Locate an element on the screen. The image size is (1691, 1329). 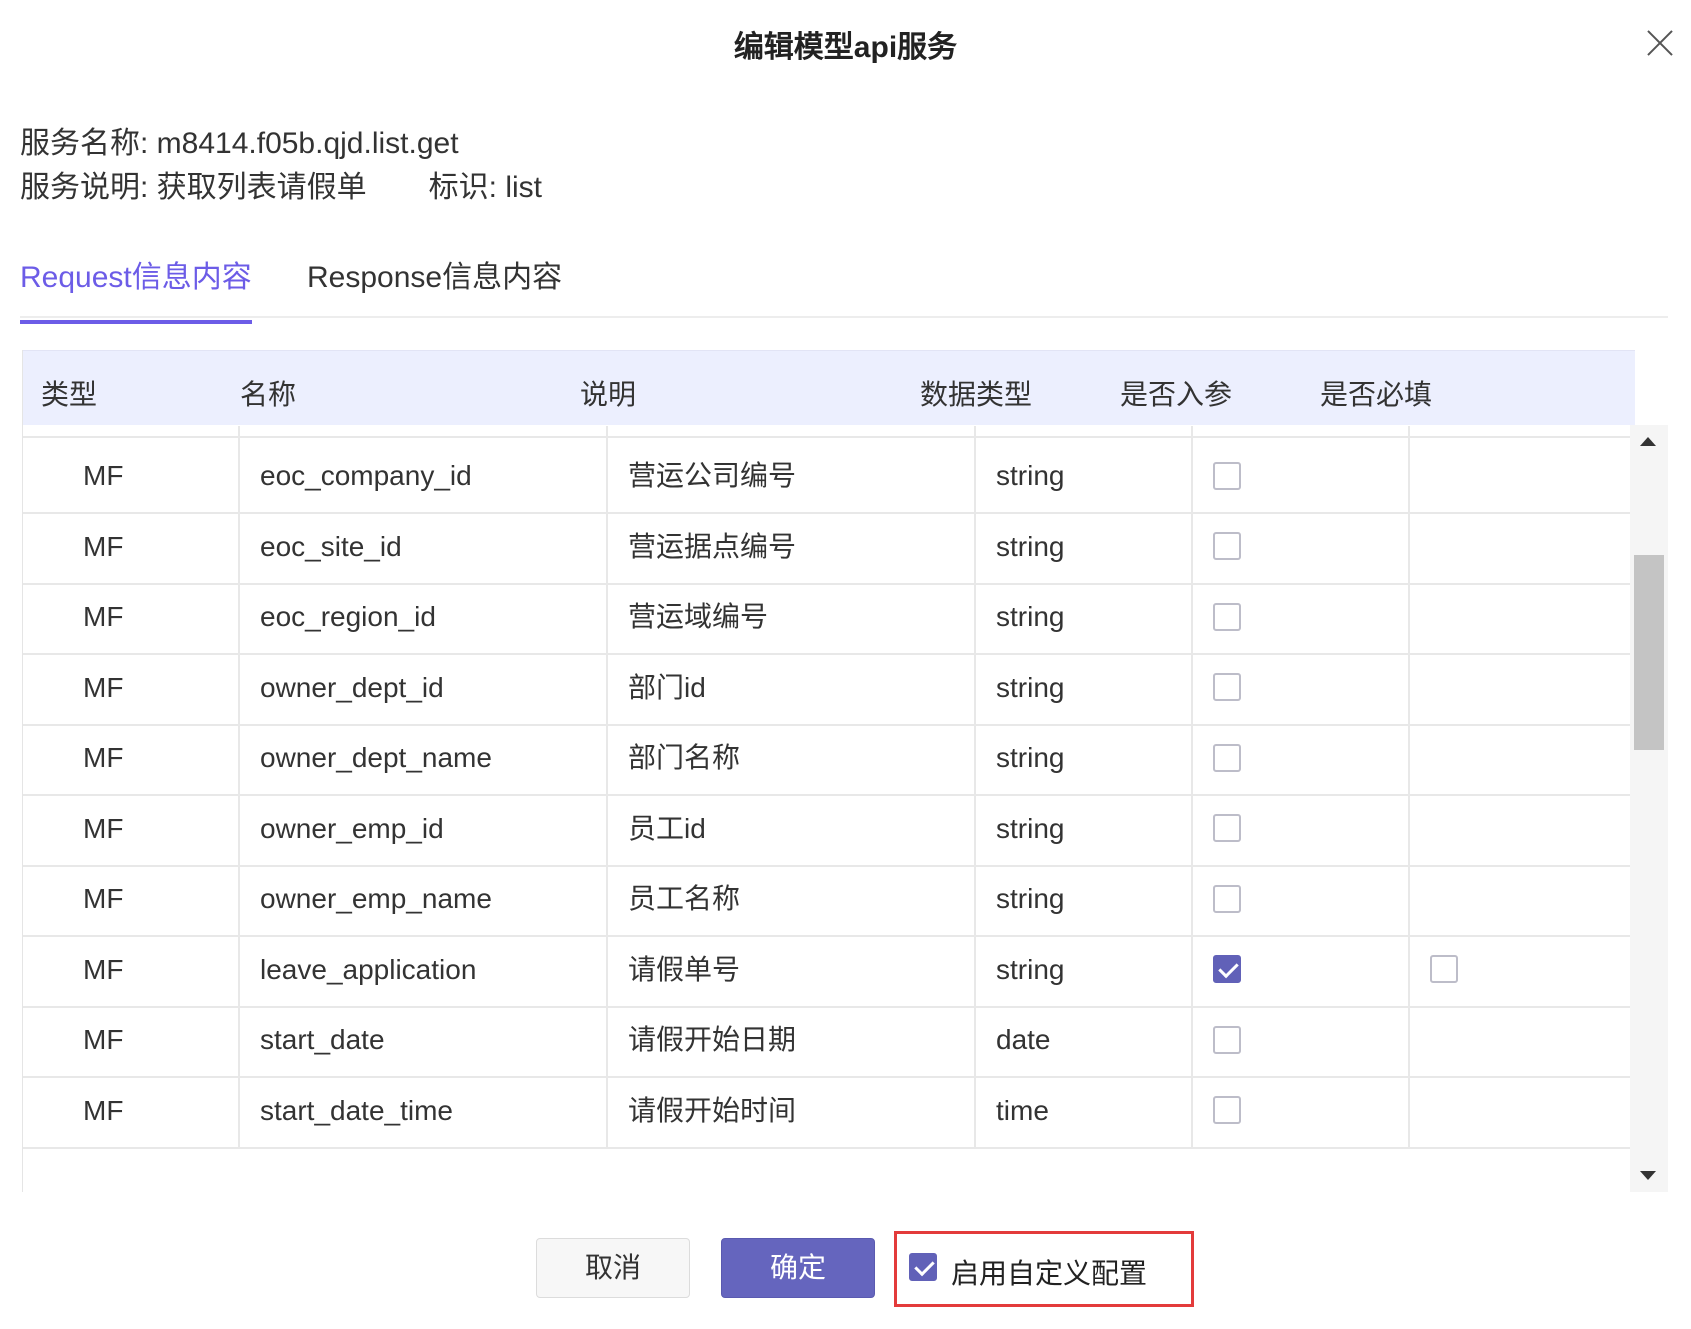
partial-row is located at coordinates (829, 432).